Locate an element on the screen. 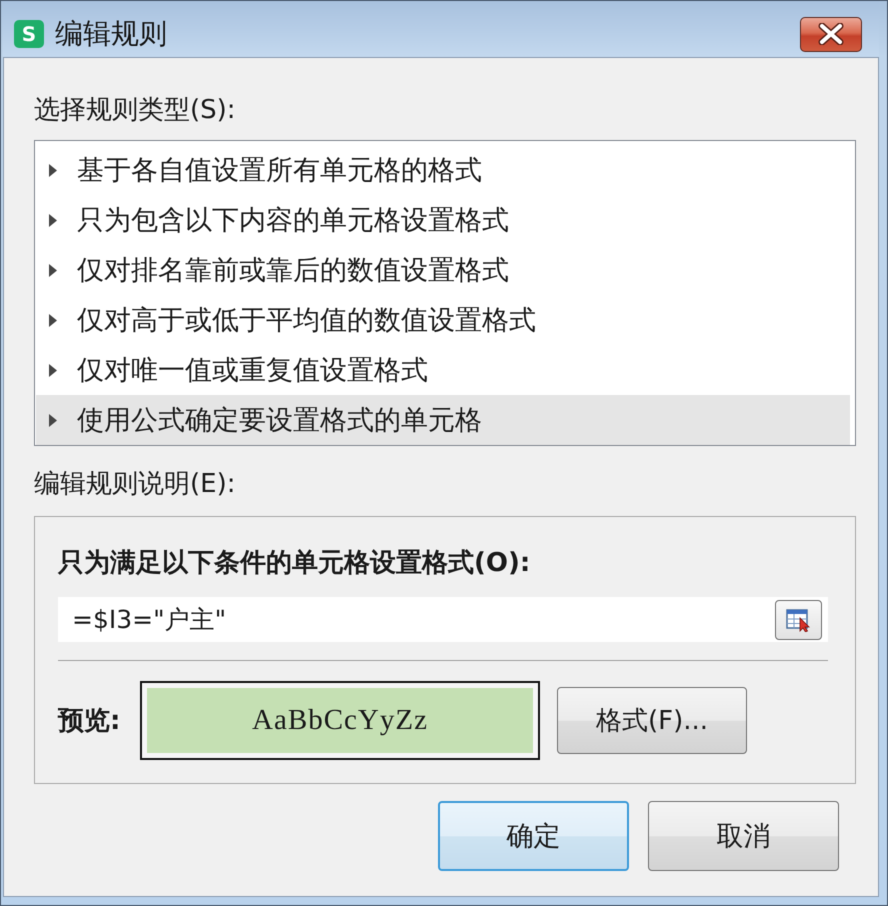  rule-type-item: 使用公式确定要设置格式的单元格 is located at coordinates (443, 420).